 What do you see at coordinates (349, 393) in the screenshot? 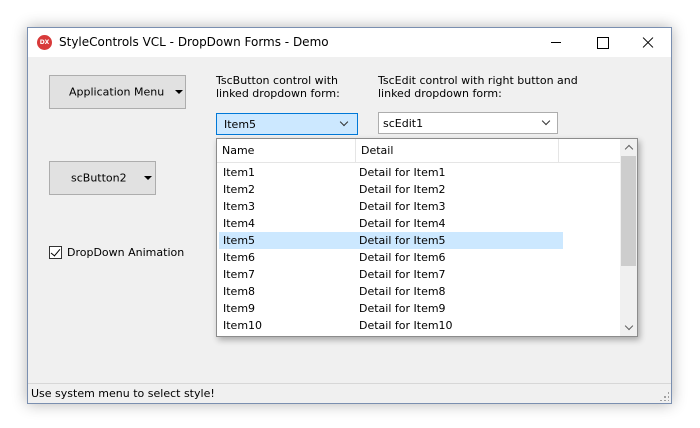
I see `status-bar: Use system menu to select style!` at bounding box center [349, 393].